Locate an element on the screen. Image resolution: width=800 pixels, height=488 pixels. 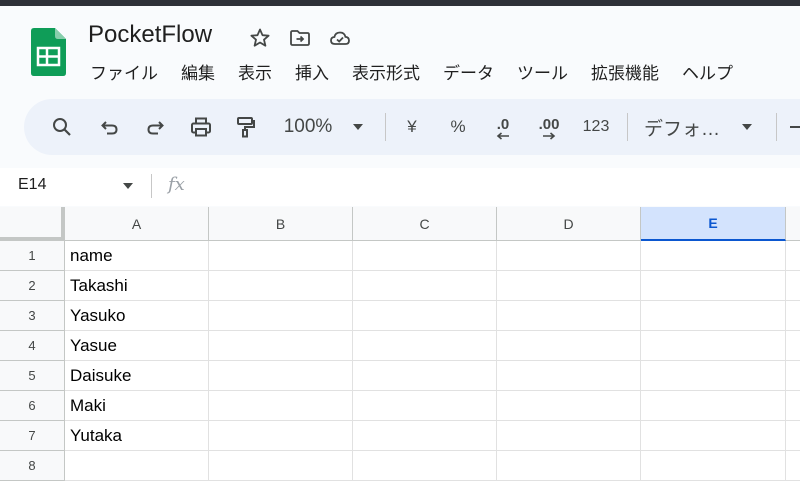
redo-button is located at coordinates (155, 127).